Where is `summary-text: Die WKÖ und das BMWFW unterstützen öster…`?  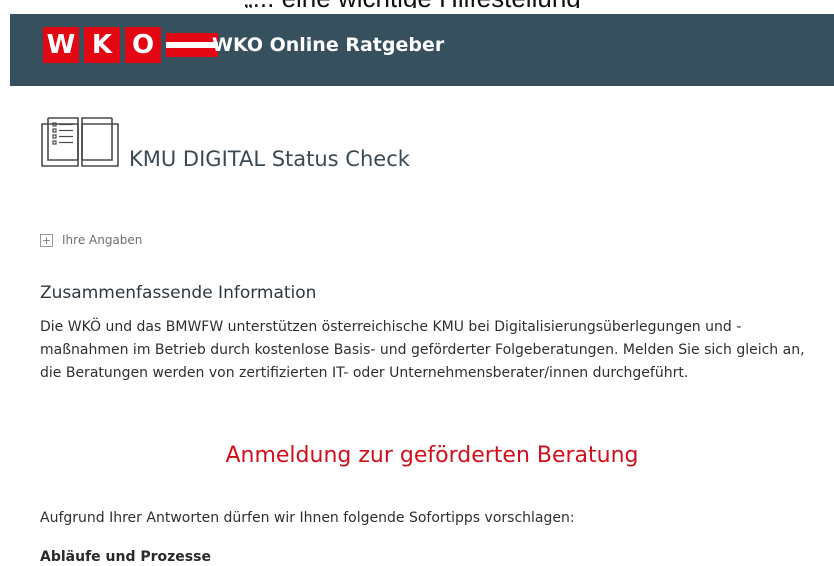
summary-text: Die WKÖ und das BMWFW unterstützen öster… is located at coordinates (422, 350).